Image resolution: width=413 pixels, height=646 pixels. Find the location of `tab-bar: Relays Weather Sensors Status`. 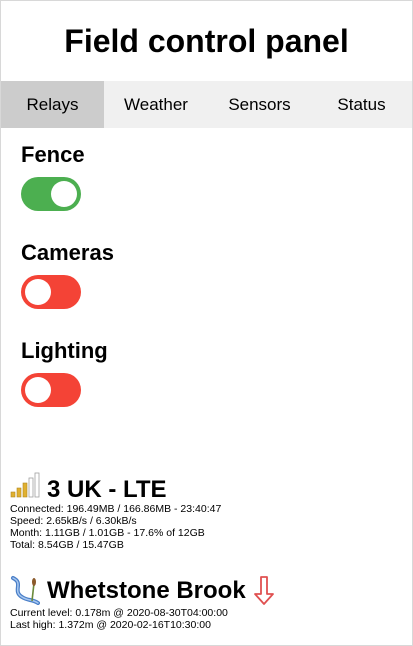

tab-bar: Relays Weather Sensors Status is located at coordinates (206, 104).